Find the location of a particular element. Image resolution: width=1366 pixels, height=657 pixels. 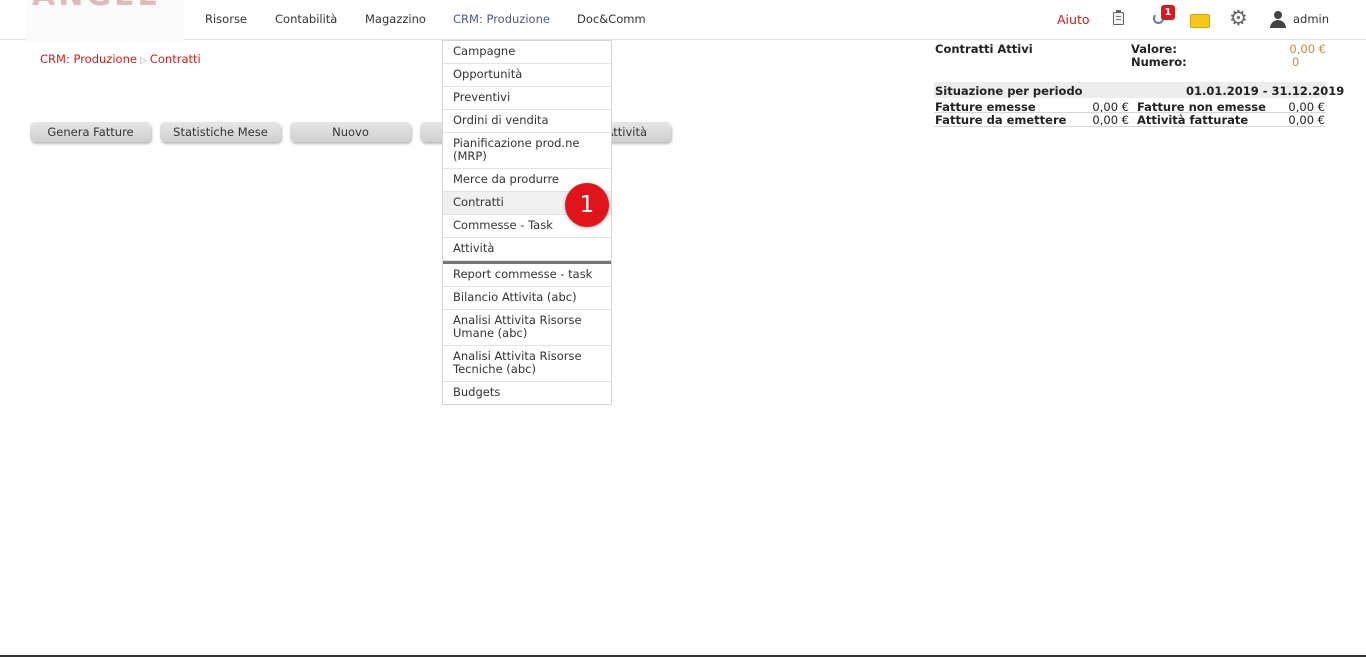

genera-fatture-button: Genera Fatture is located at coordinates (90, 132).